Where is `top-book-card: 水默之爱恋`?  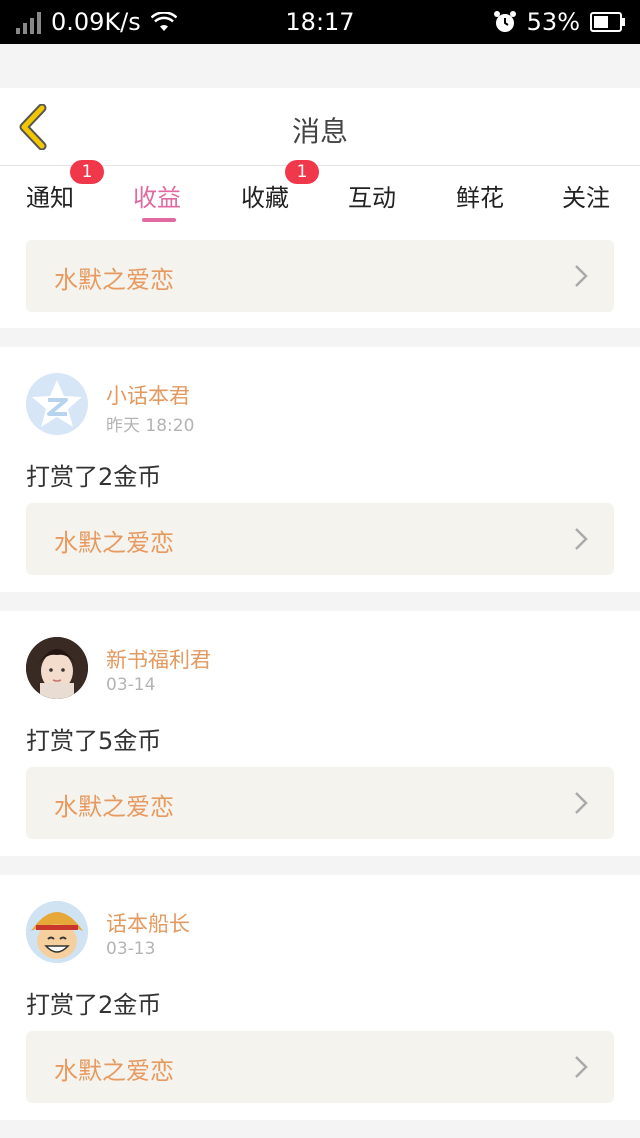
top-book-card: 水默之爱恋 is located at coordinates (320, 279).